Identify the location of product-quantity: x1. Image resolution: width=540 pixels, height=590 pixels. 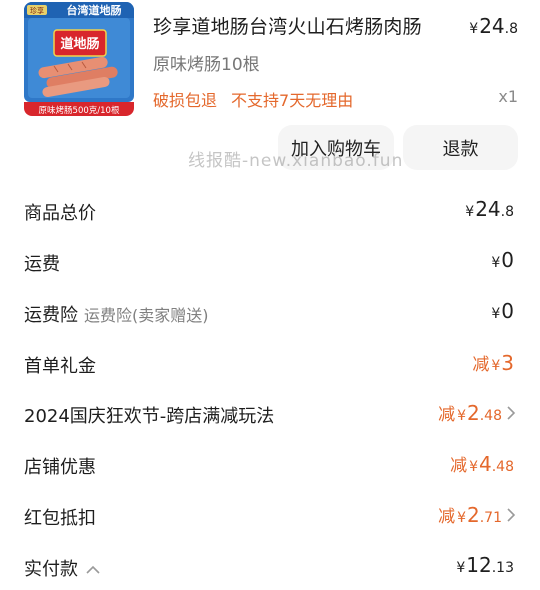
(508, 96).